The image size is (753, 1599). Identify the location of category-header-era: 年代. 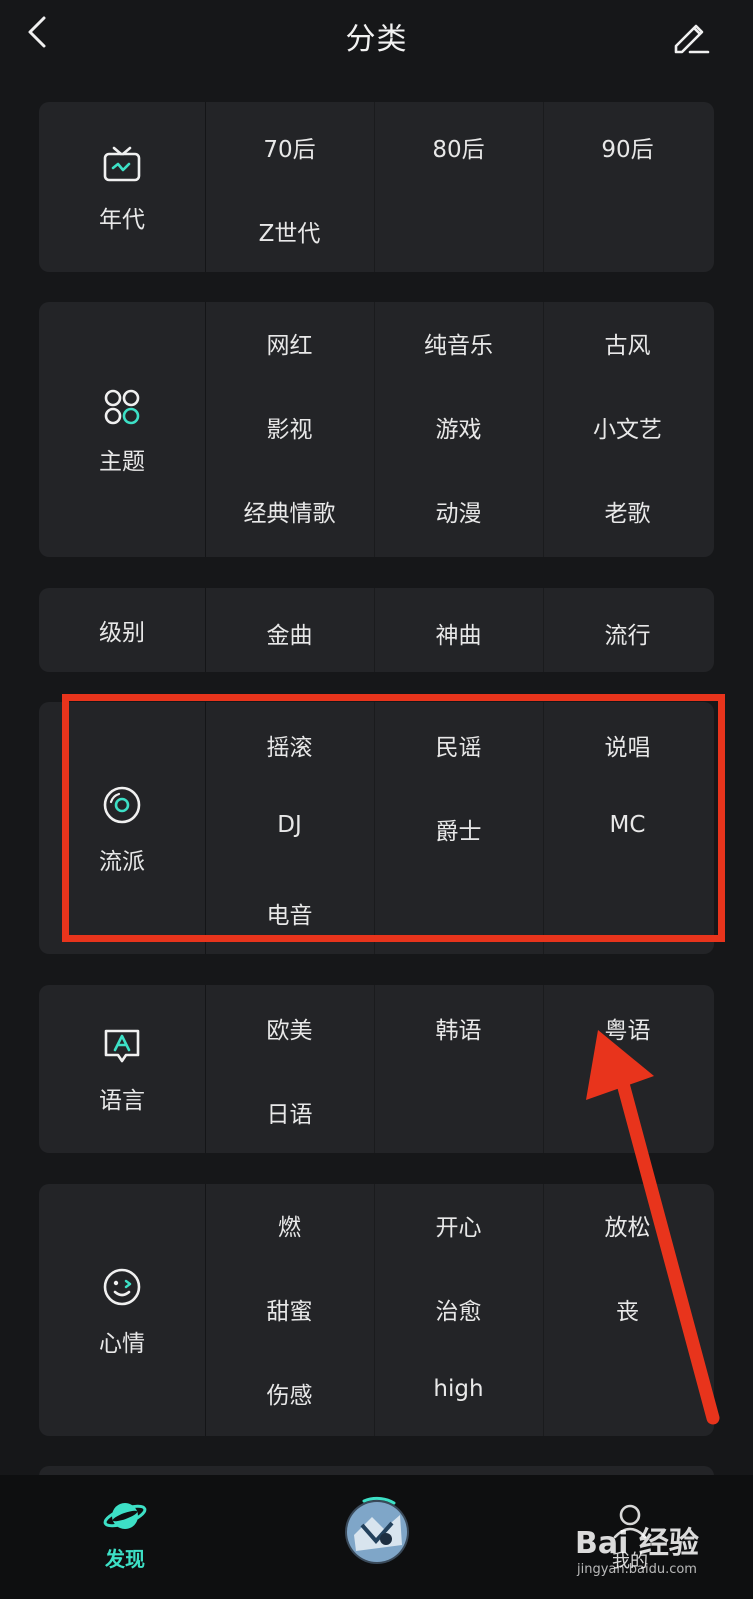
(122, 187).